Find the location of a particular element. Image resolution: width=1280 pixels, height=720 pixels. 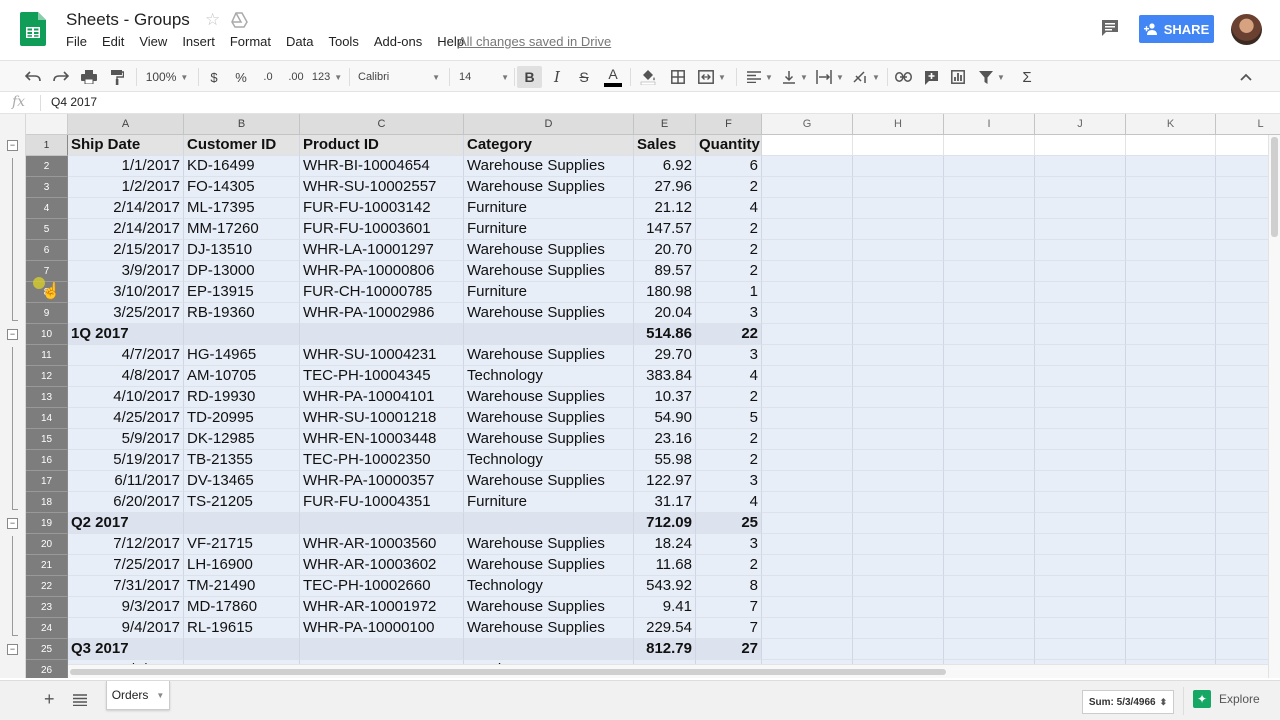

percent-format-button: % is located at coordinates (241, 77).